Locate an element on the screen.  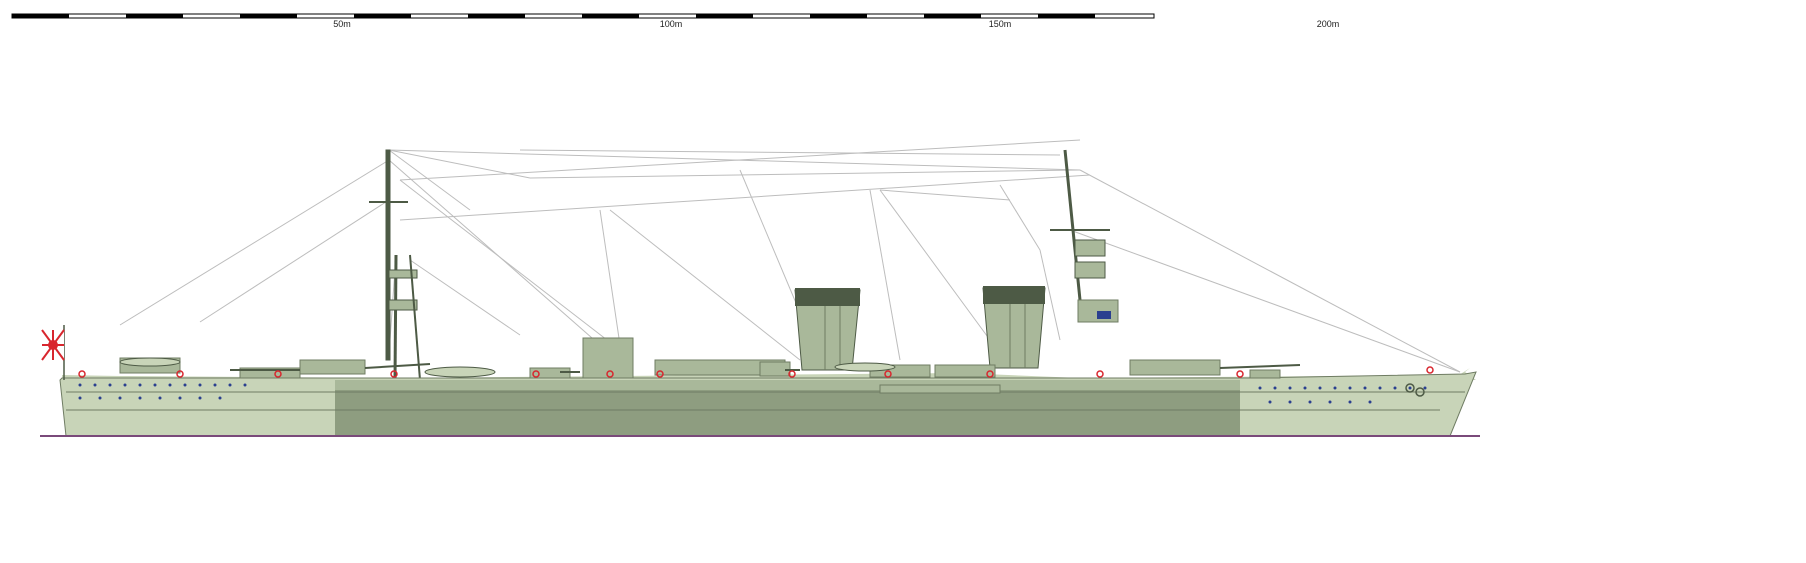
scale-bar is located at coordinates (583, 16).